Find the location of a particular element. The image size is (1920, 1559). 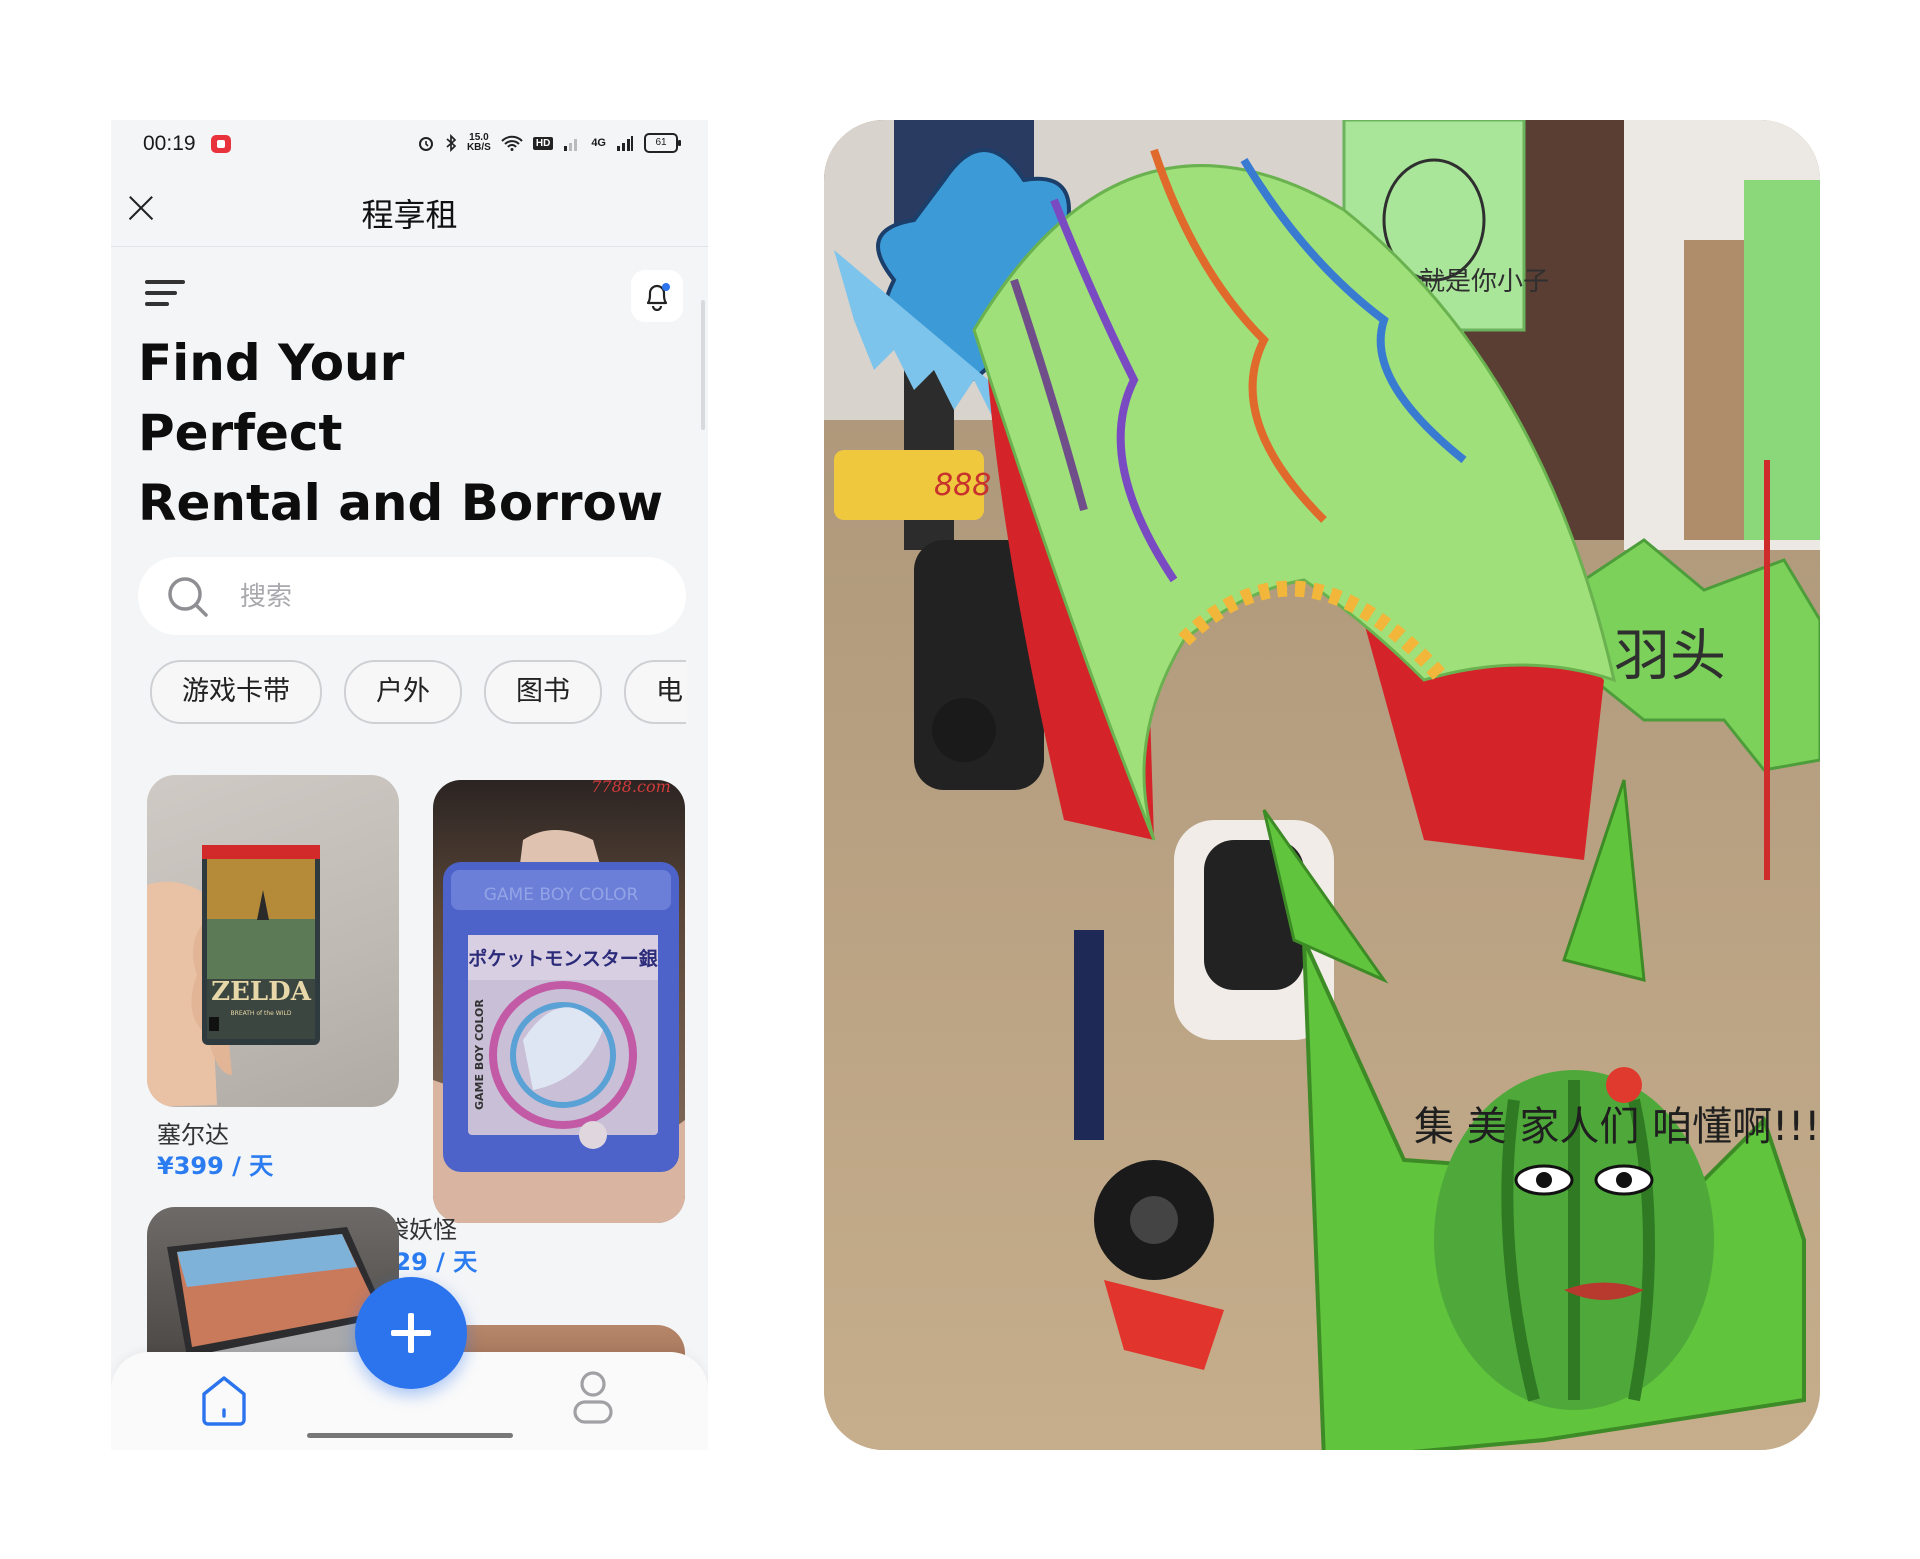

nav-profile is located at coordinates (593, 1398).